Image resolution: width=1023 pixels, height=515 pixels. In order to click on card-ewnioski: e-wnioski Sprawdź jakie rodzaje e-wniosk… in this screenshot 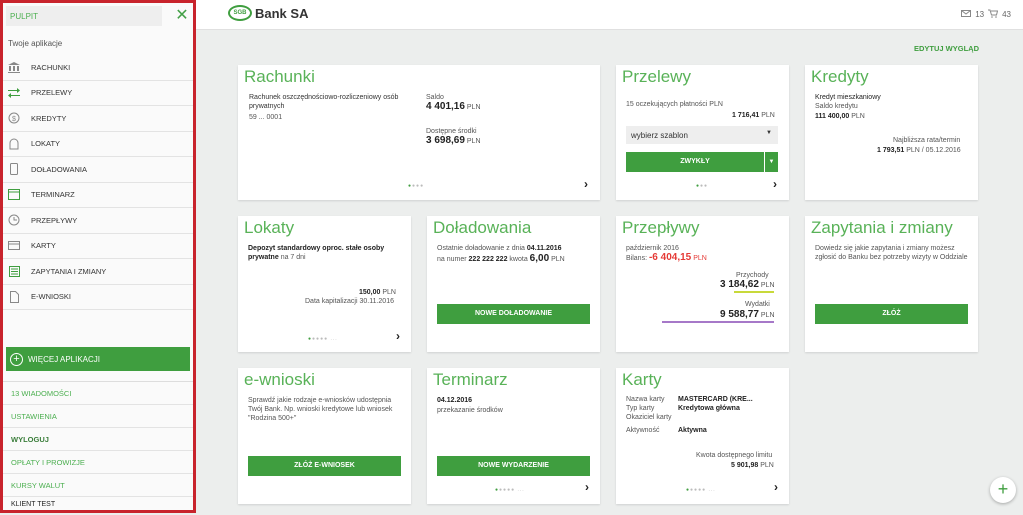, I will do `click(324, 436)`.